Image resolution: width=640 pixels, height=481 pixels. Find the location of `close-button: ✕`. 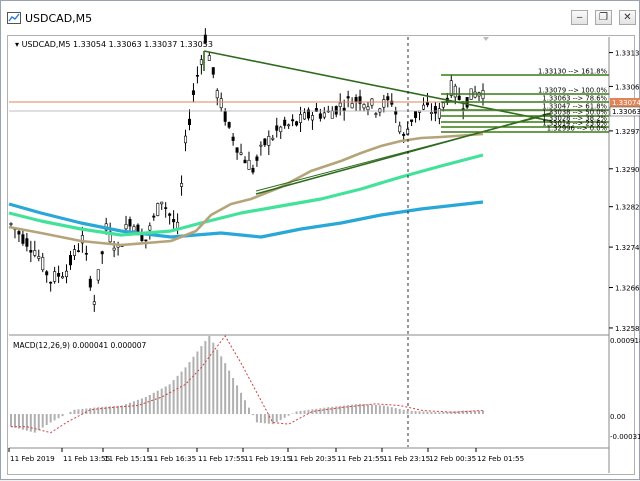

close-button: ✕ is located at coordinates (627, 17).